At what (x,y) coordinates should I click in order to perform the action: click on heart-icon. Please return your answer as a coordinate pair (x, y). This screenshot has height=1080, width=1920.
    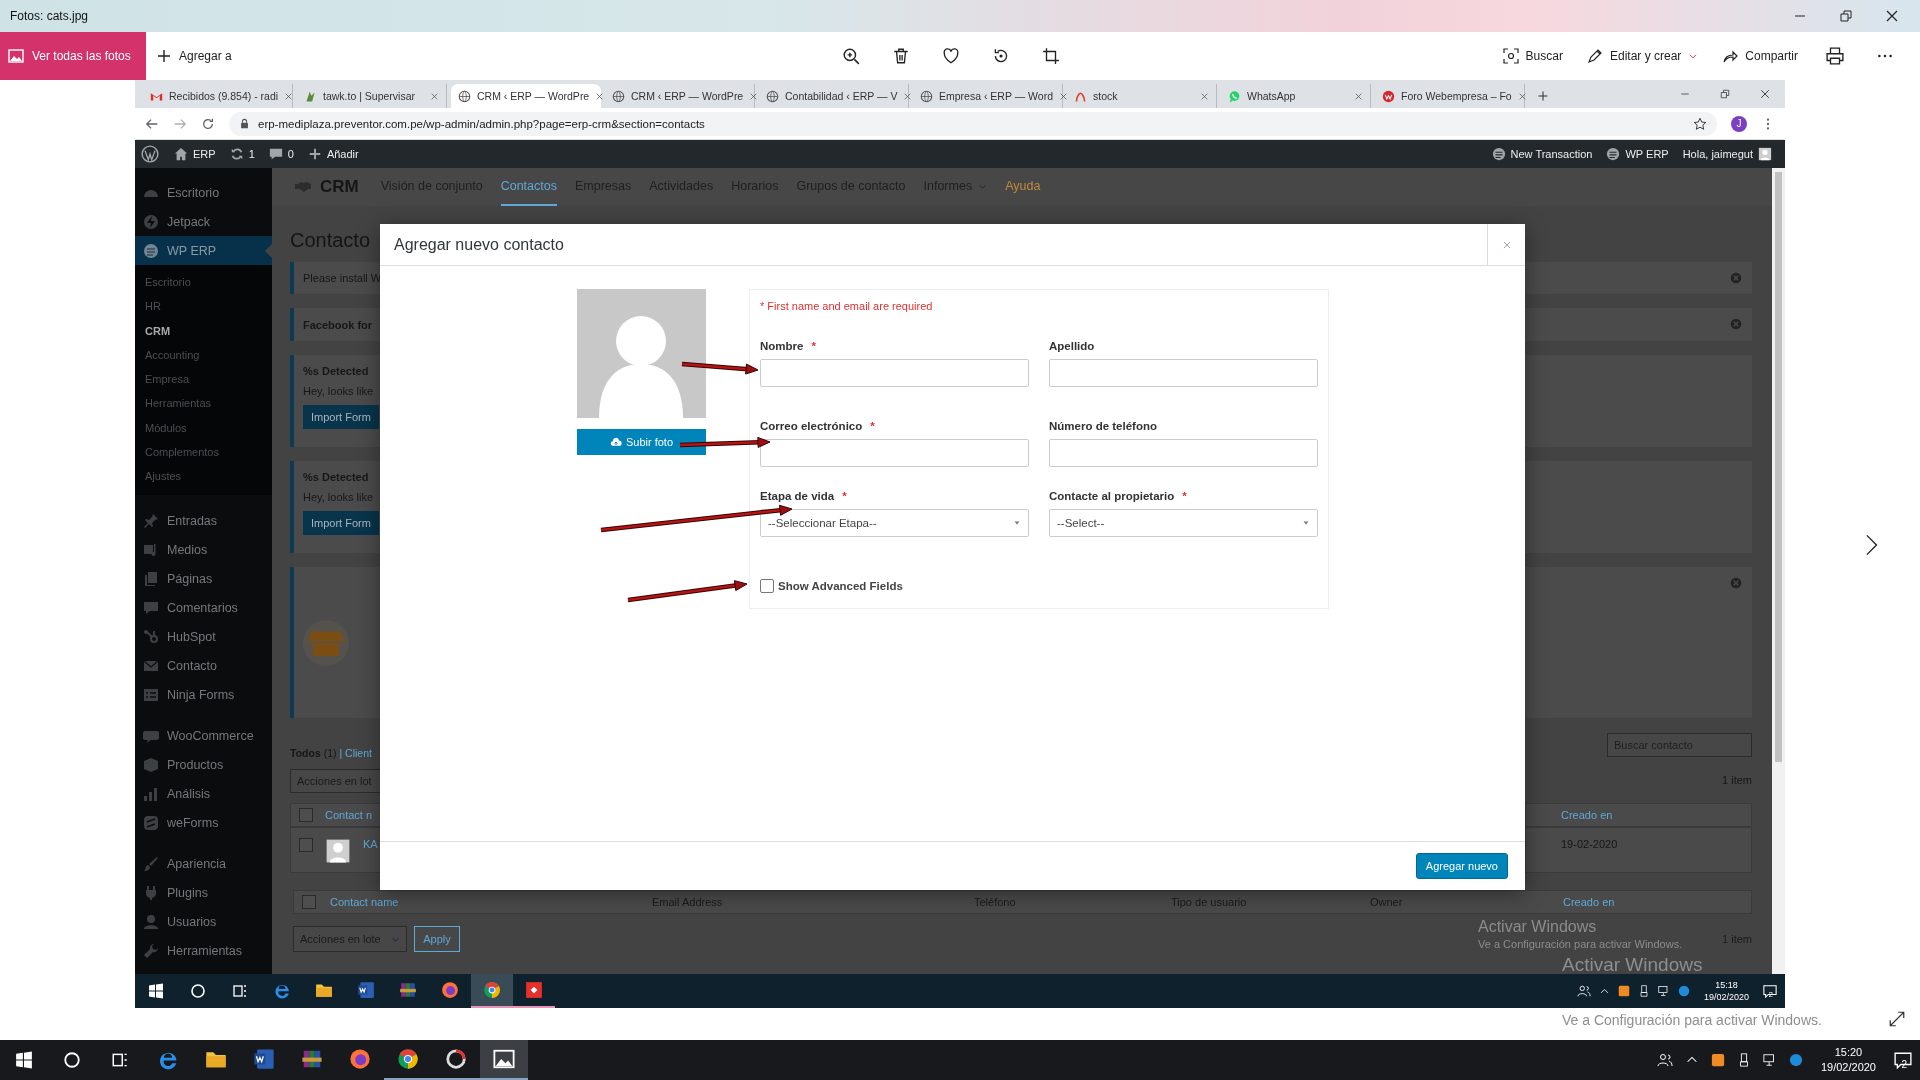
    Looking at the image, I should click on (950, 56).